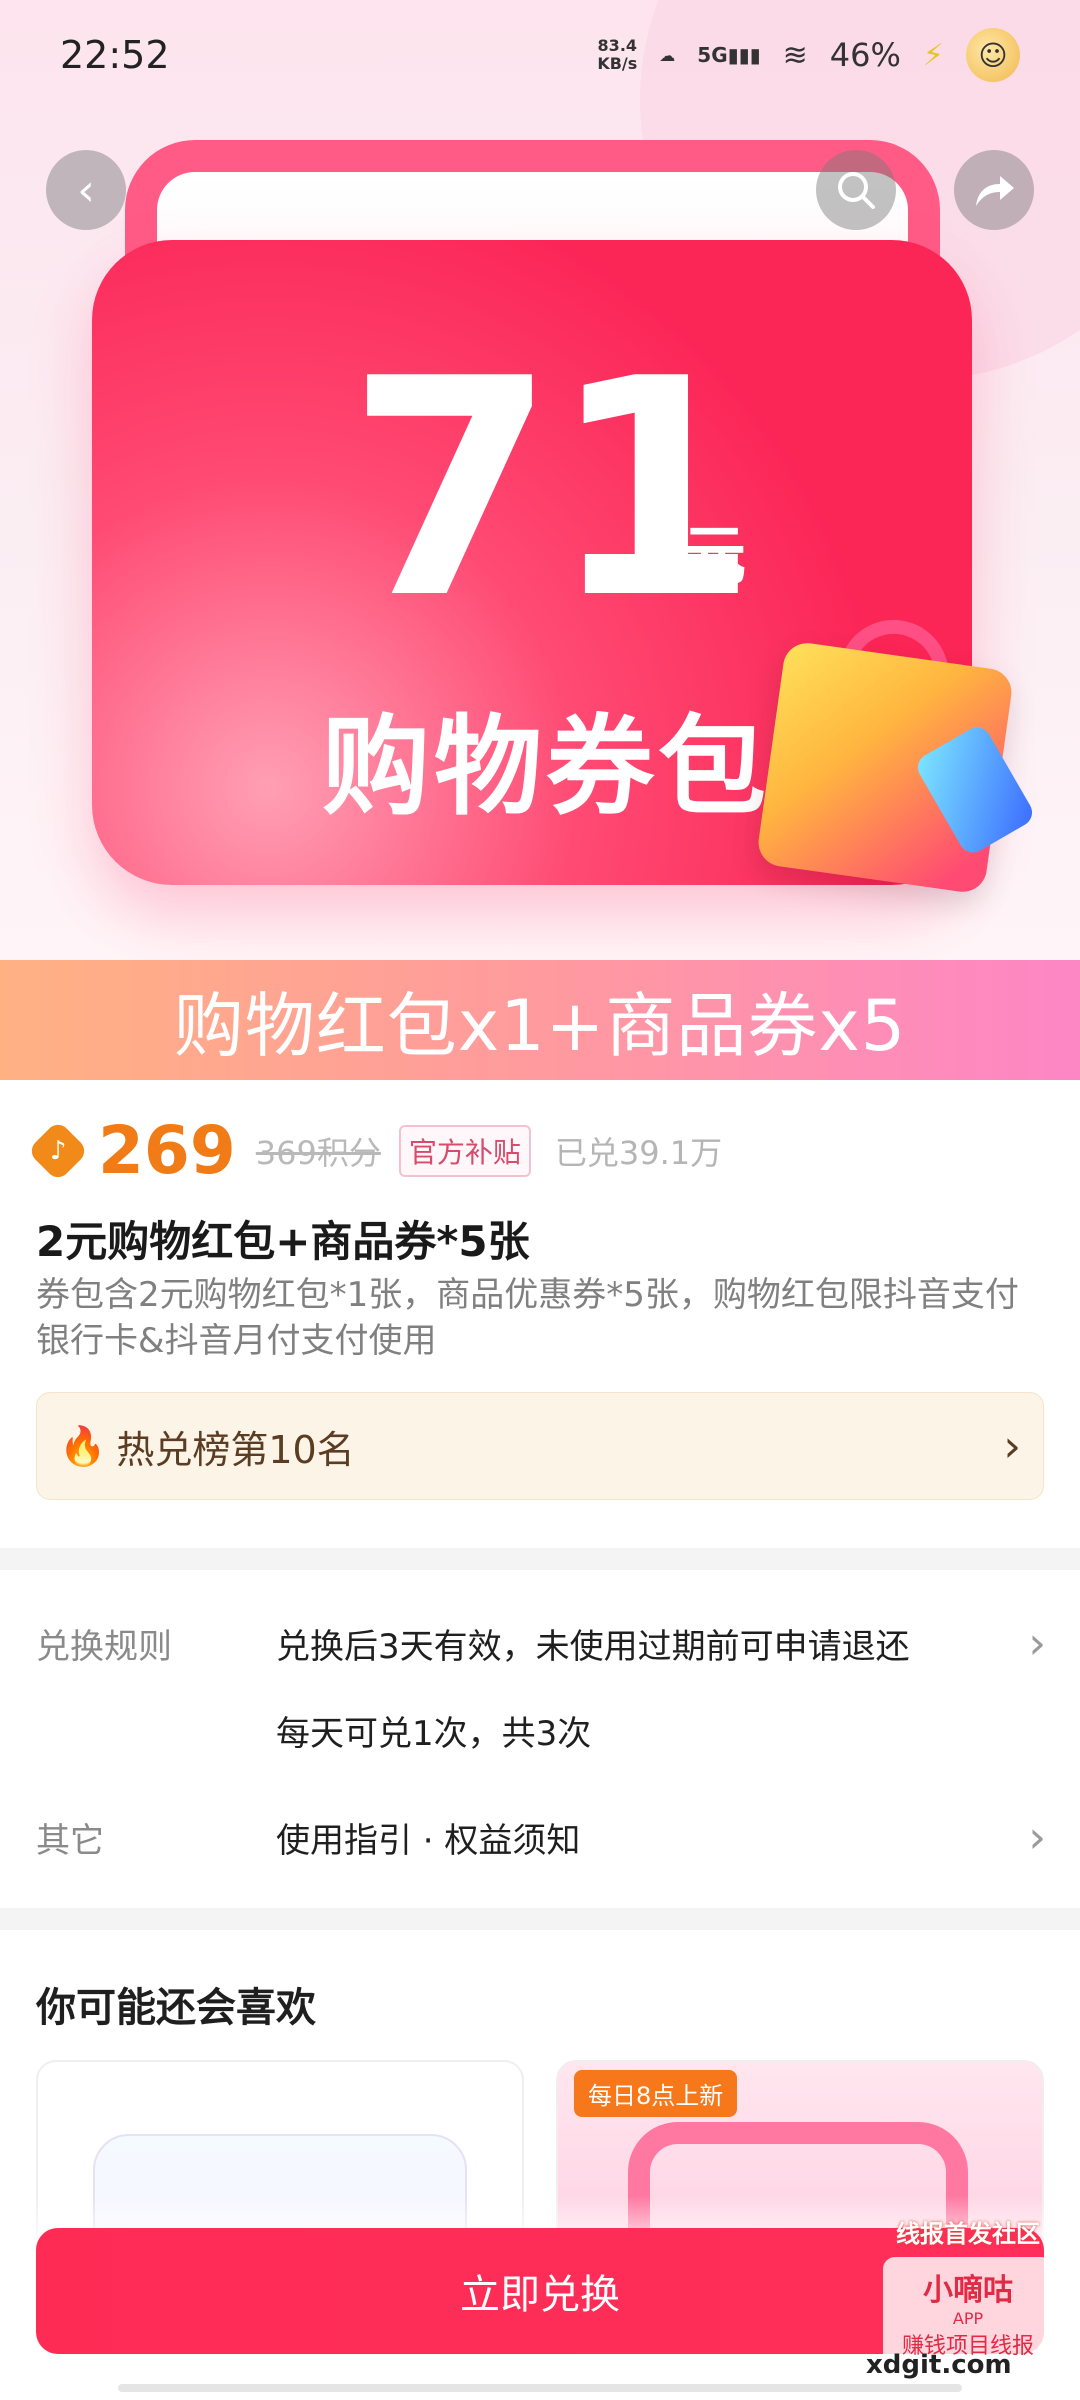 The image size is (1080, 2400). I want to click on points-icon: ♪, so click(58, 1150).